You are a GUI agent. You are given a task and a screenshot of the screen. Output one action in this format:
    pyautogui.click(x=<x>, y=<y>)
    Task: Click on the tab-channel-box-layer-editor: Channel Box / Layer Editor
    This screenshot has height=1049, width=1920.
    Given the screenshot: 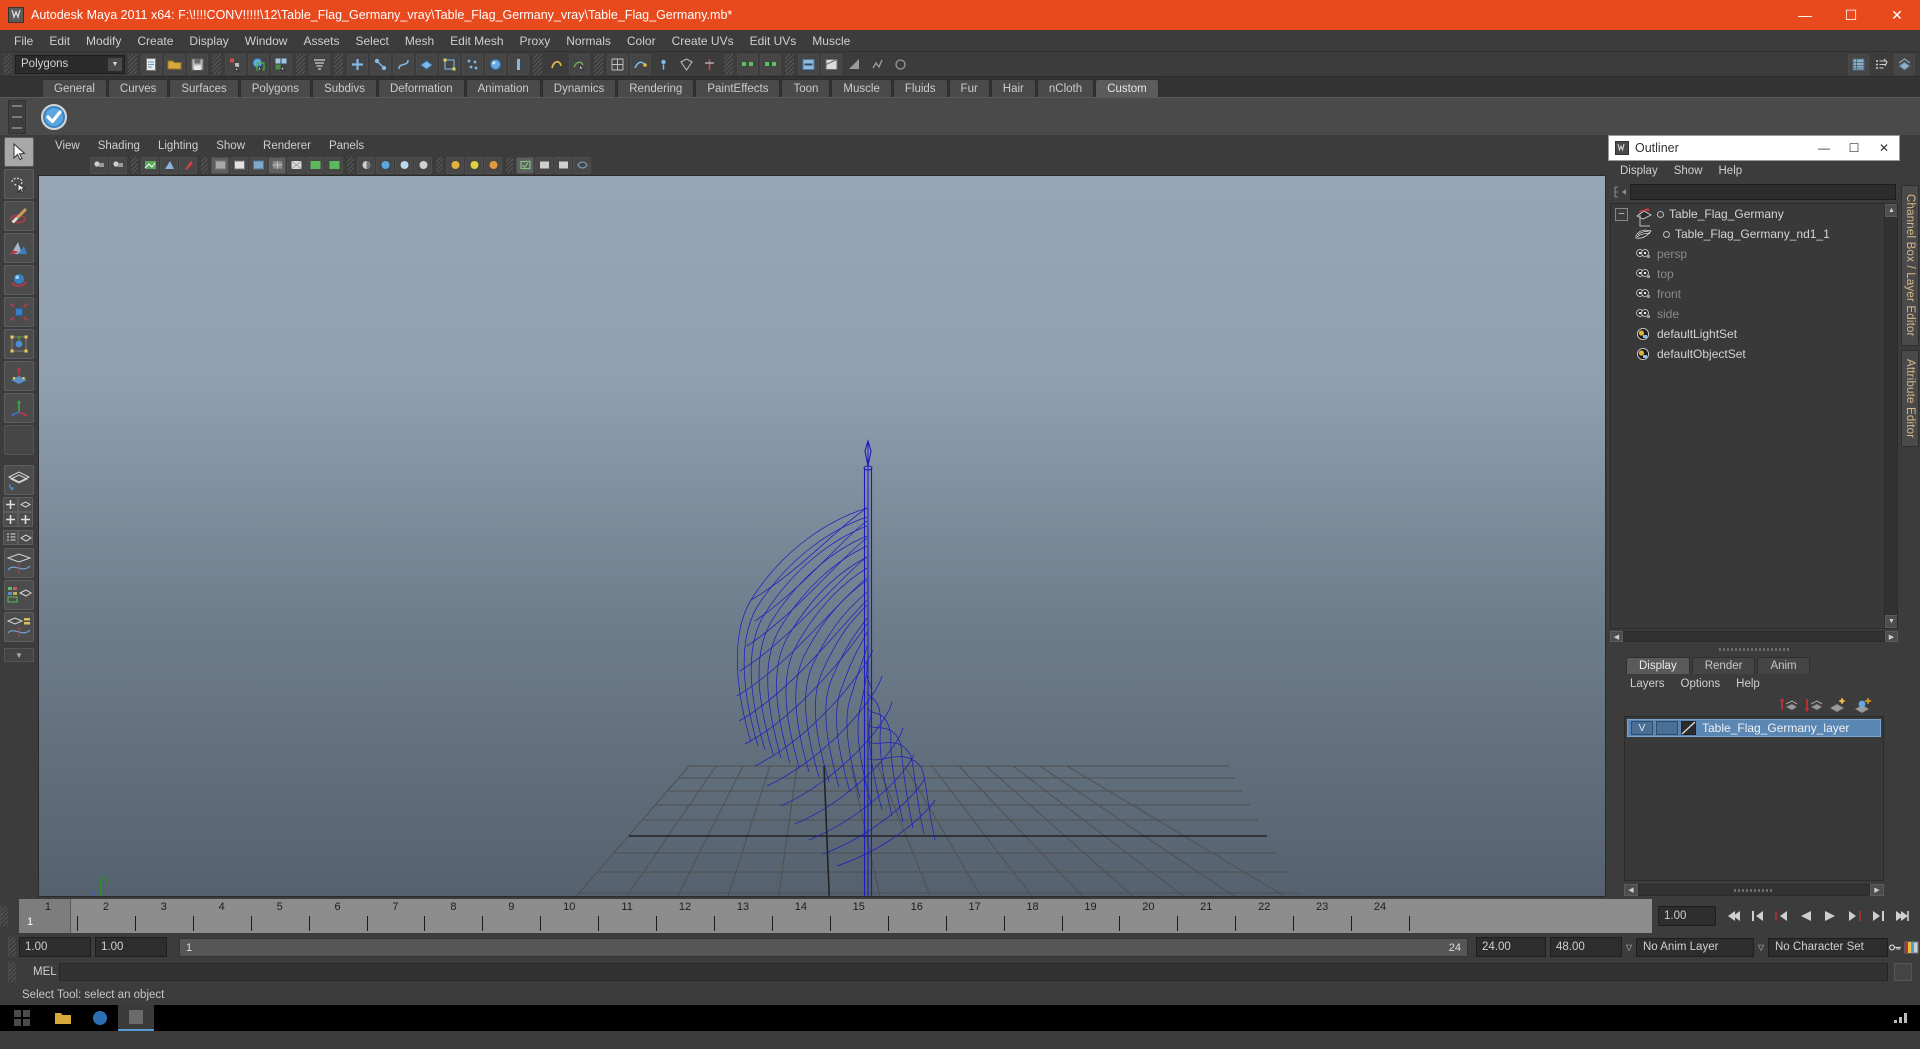 What is the action you would take?
    pyautogui.click(x=1910, y=265)
    